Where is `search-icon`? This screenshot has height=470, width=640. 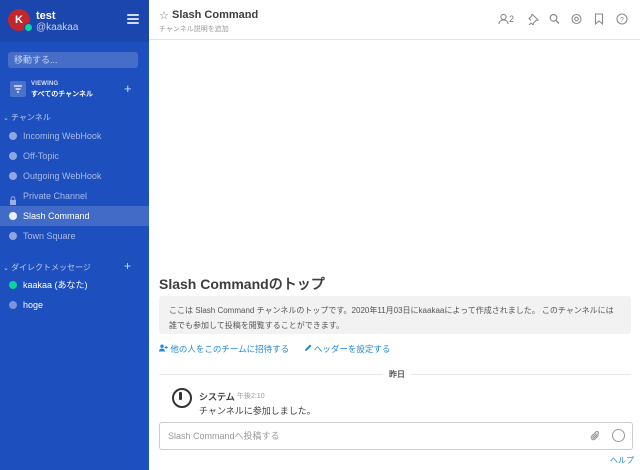
search-icon is located at coordinates (554, 20).